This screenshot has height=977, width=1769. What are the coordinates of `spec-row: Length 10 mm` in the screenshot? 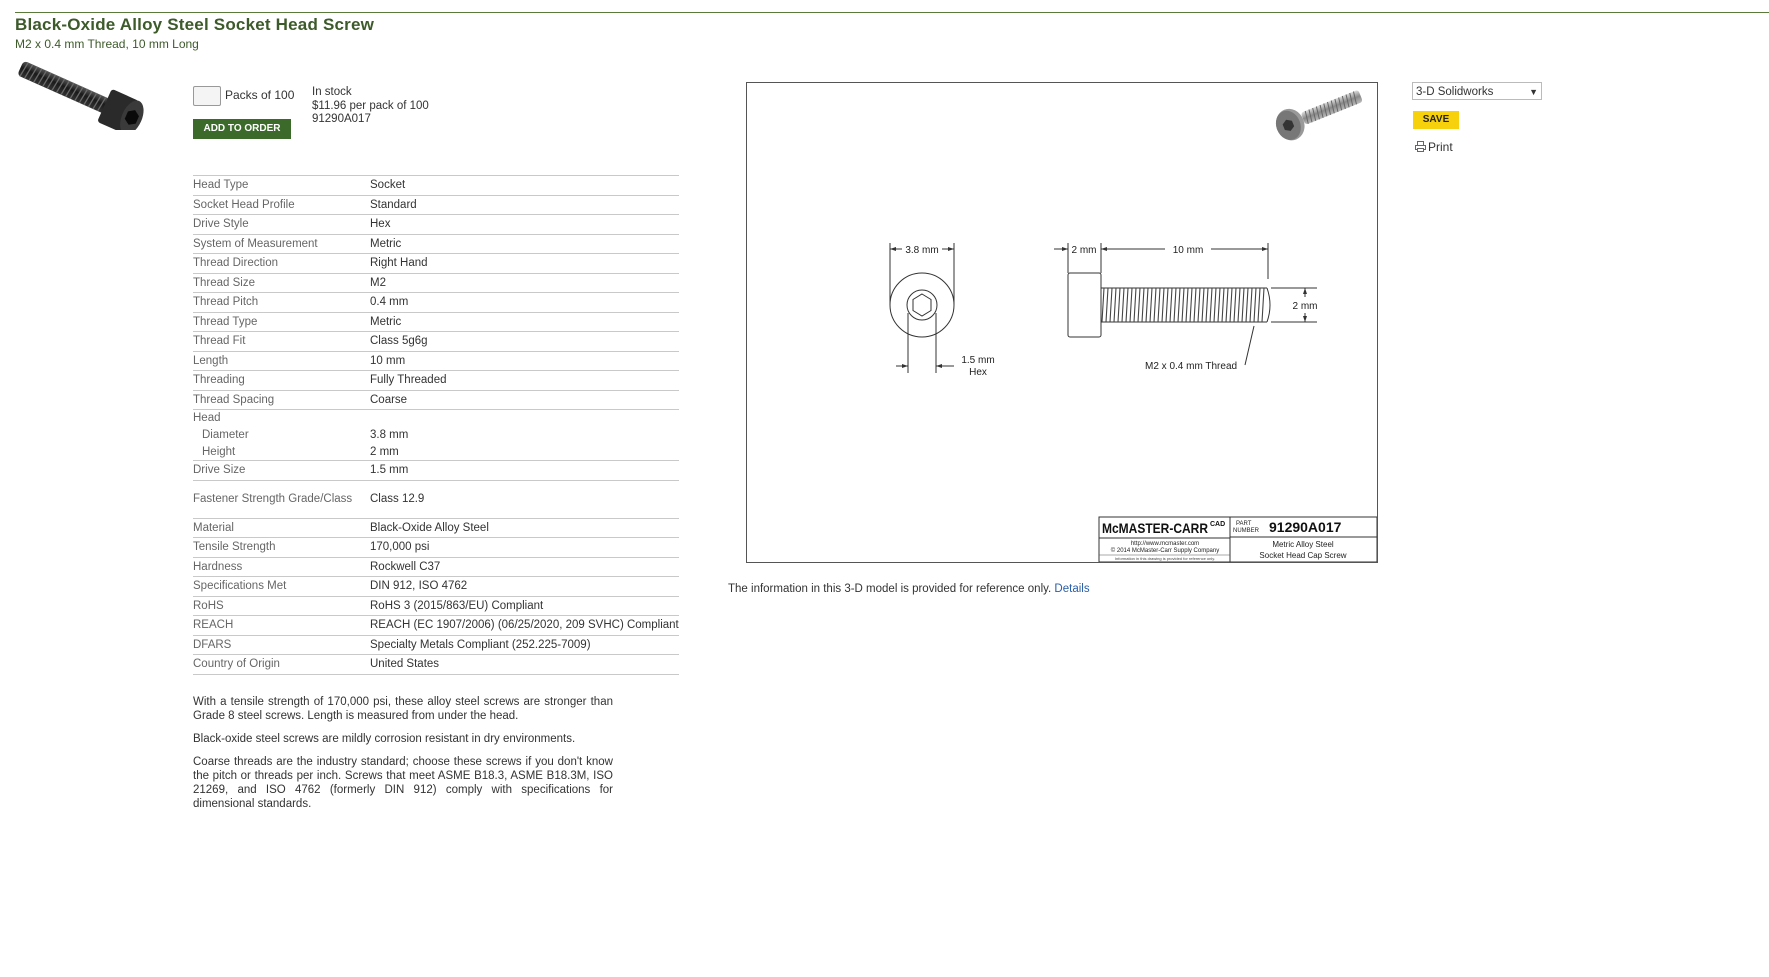 It's located at (436, 361).